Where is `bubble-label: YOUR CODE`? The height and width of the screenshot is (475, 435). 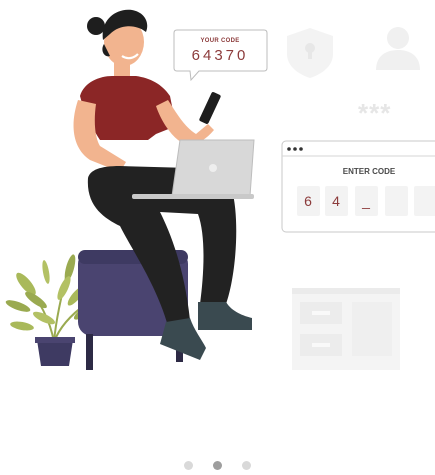 bubble-label: YOUR CODE is located at coordinates (219, 41).